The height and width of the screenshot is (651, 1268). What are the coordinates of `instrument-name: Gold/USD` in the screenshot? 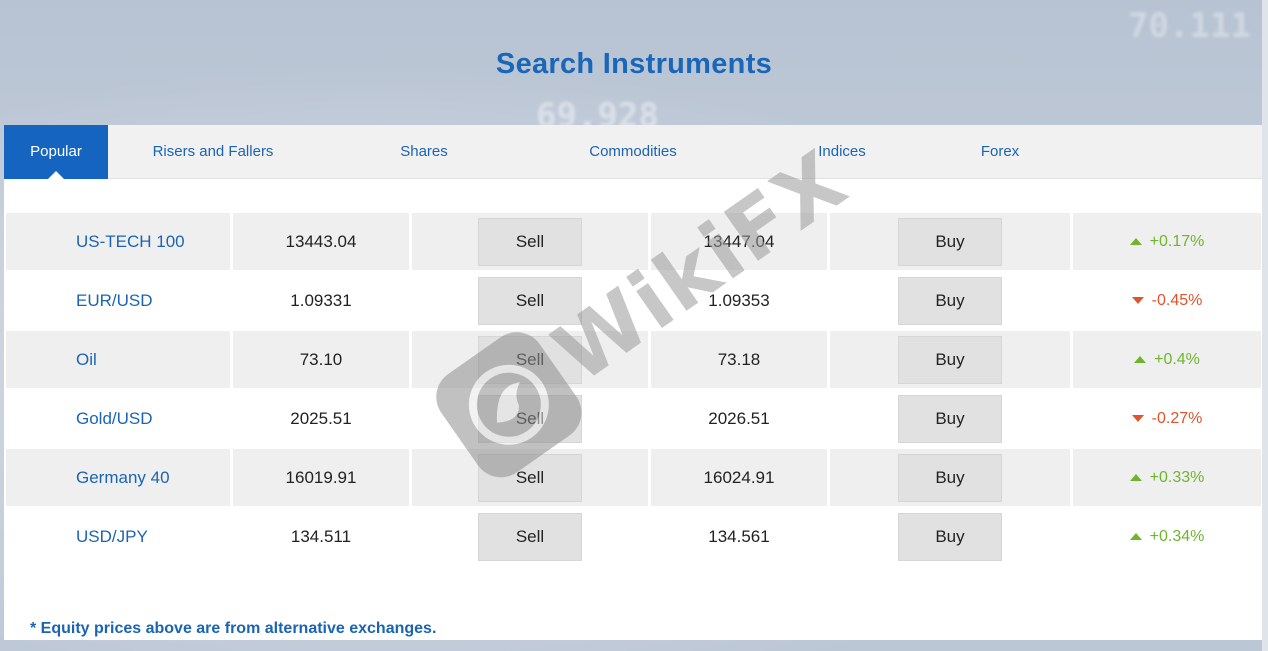 It's located at (118, 418).